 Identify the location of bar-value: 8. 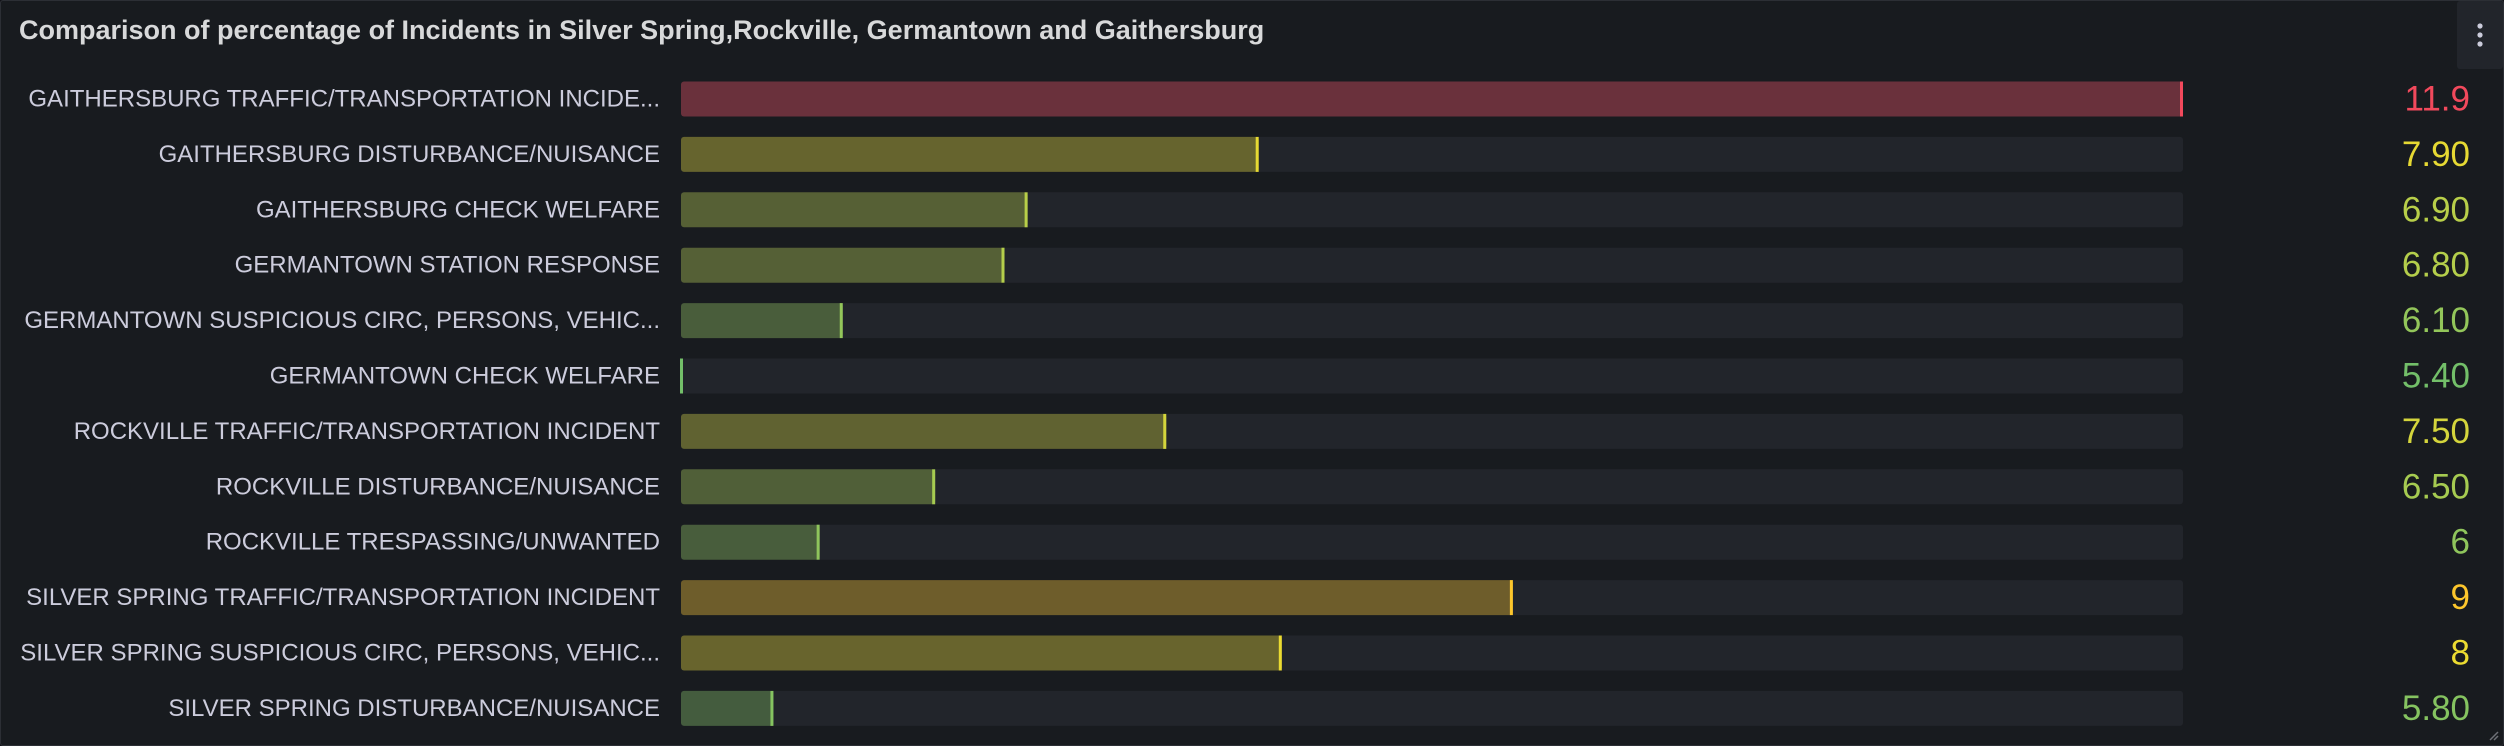
(2460, 653).